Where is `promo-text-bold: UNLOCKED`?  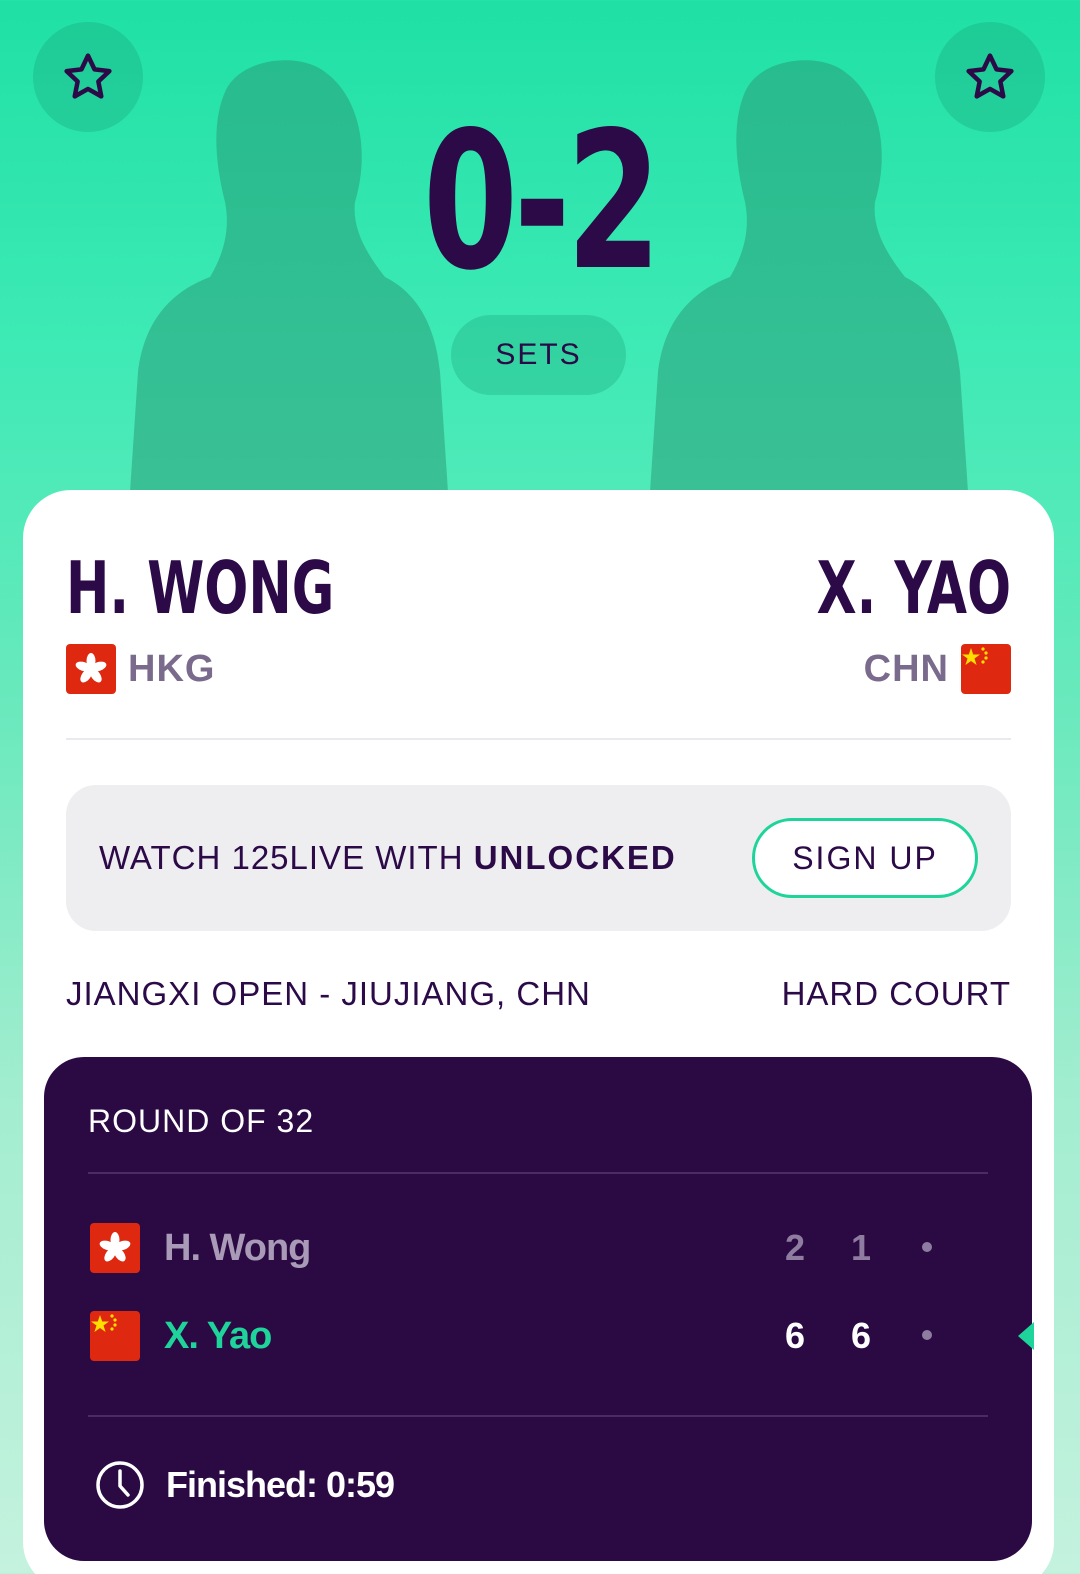
promo-text-bold: UNLOCKED is located at coordinates (575, 857).